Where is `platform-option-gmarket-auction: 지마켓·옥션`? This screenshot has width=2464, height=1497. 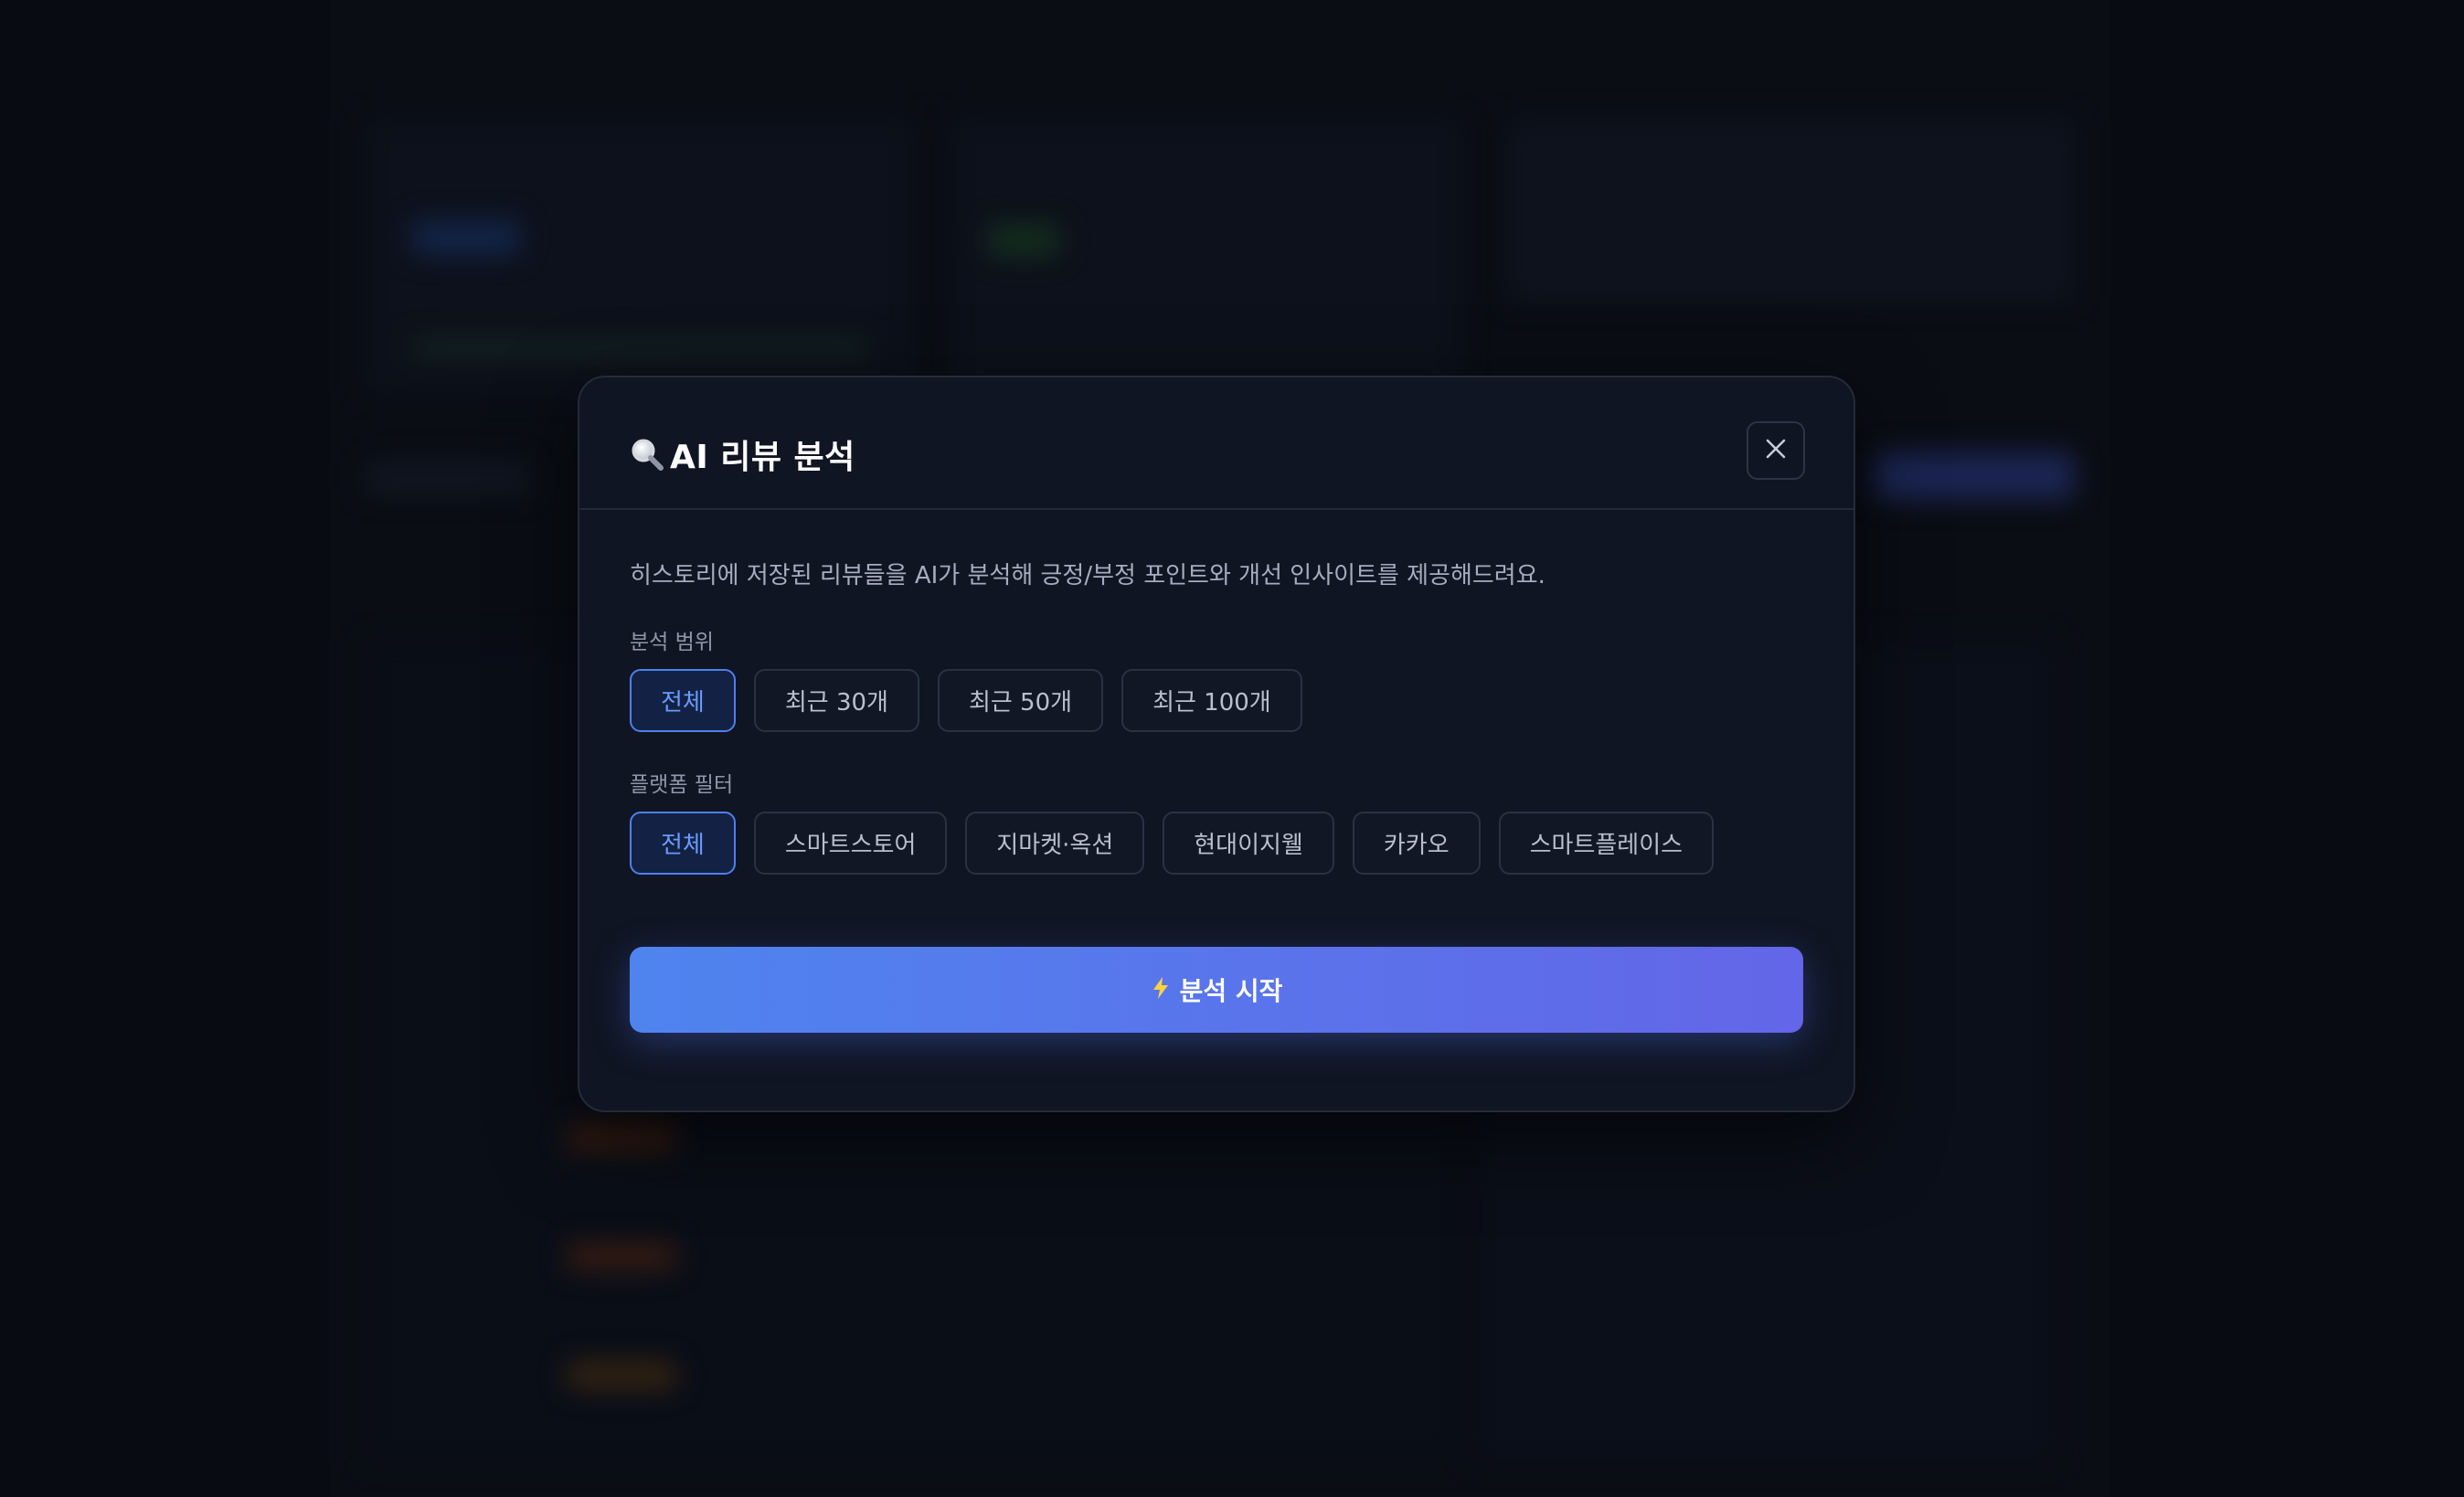 platform-option-gmarket-auction: 지마켓·옥션 is located at coordinates (1055, 843).